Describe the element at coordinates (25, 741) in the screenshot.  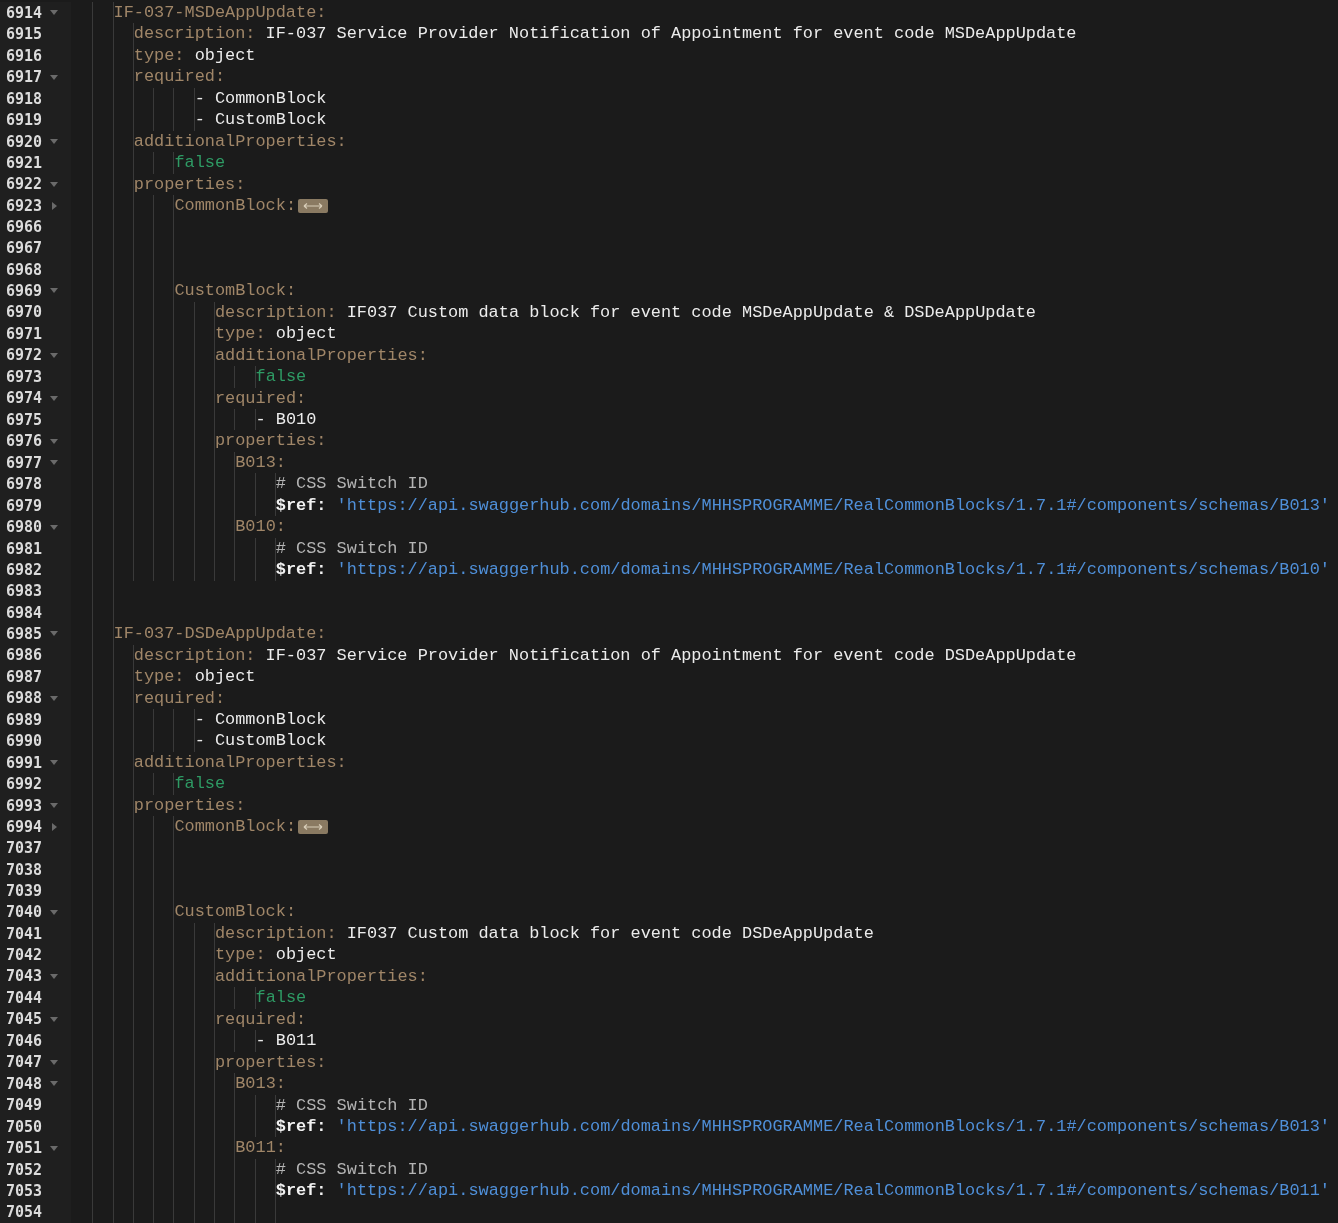
I see `line-number: 6990` at that location.